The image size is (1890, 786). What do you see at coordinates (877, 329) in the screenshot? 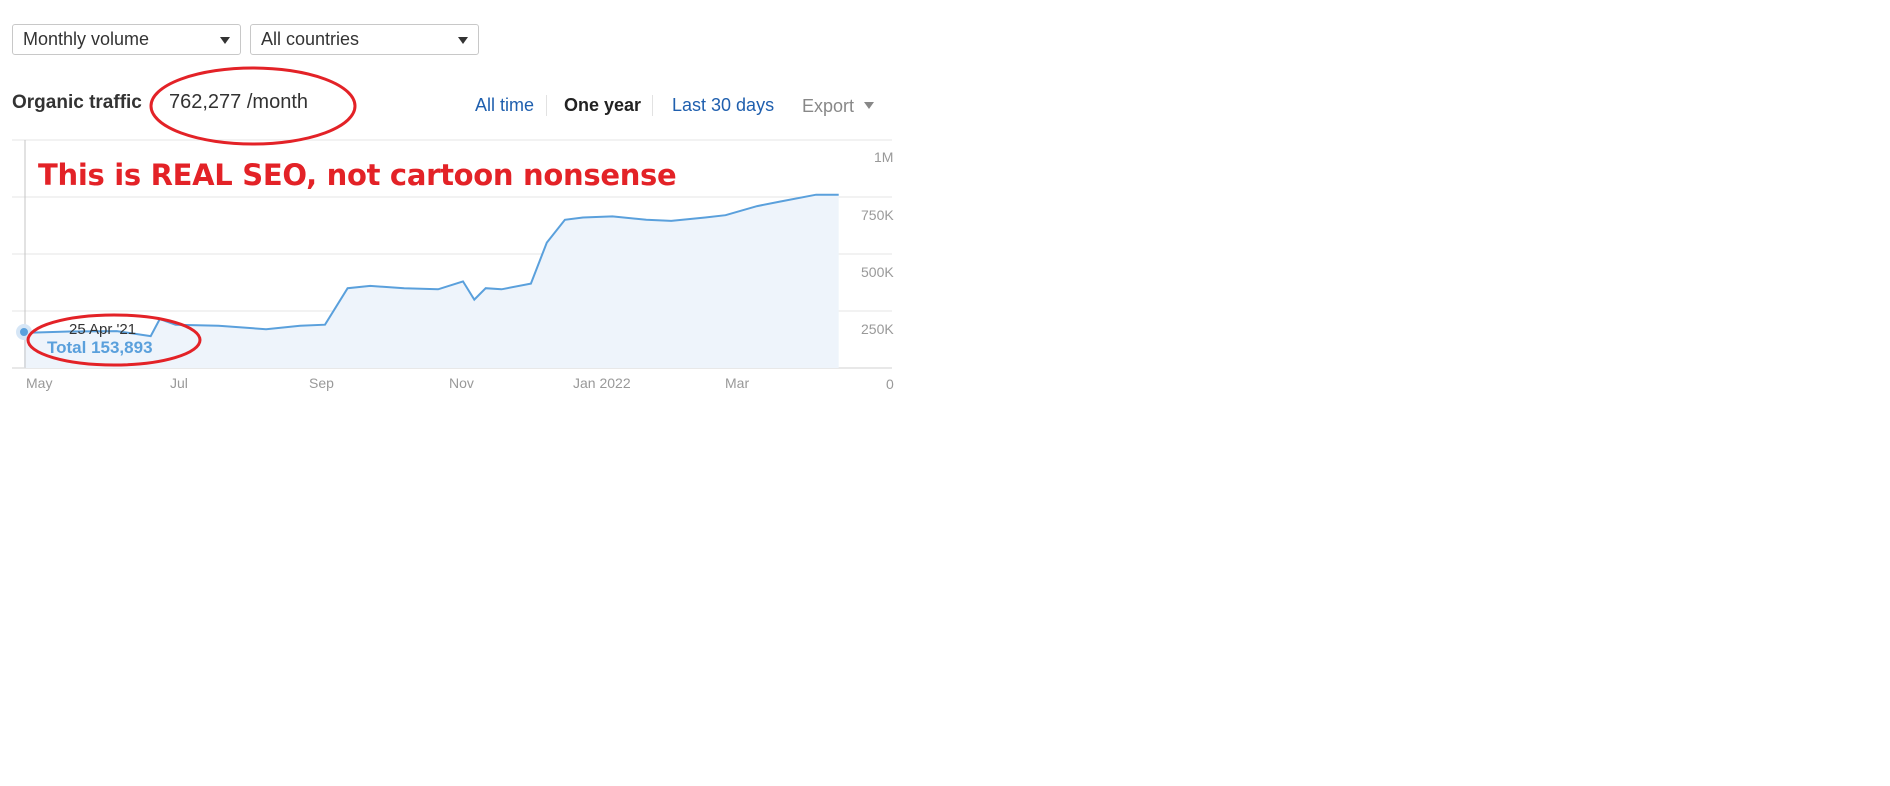
I see `y-tick-label: 250K` at bounding box center [877, 329].